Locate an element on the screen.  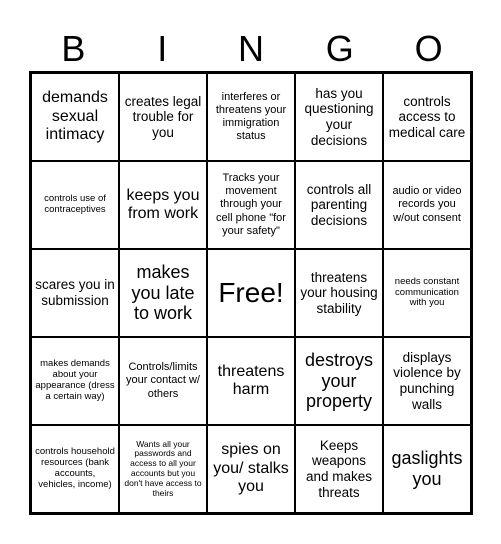
bingo-cell: has you questioning your decisions is located at coordinates (339, 117).